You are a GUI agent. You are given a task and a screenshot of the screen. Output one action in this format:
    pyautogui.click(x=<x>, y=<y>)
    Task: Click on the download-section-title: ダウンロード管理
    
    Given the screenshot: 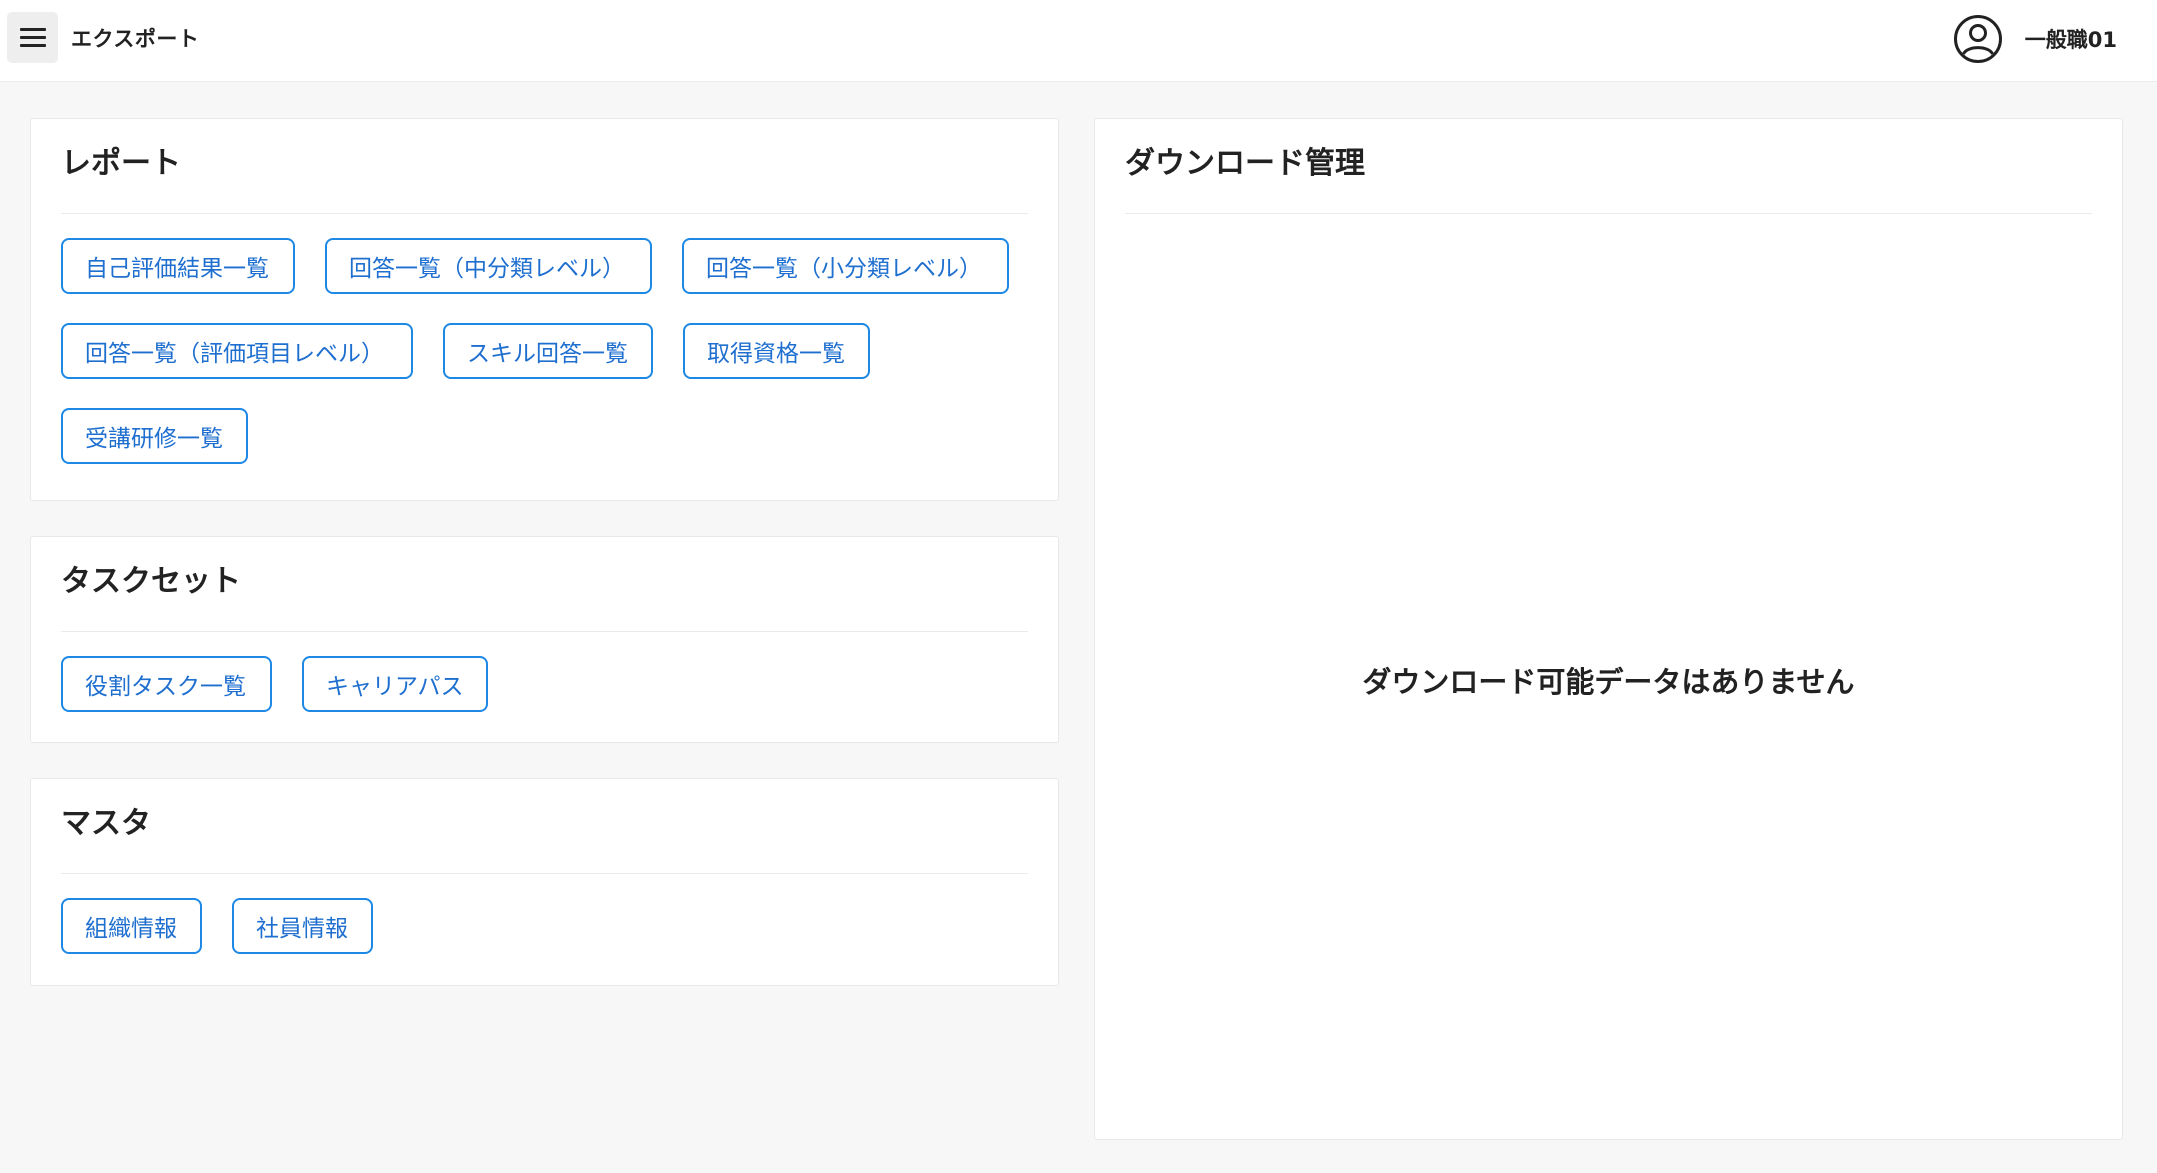 What is the action you would take?
    pyautogui.click(x=1245, y=163)
    